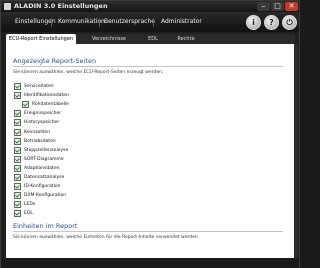 Image resolution: width=320 pixels, height=268 pixels. Describe the element at coordinates (42, 187) in the screenshot. I see `checkbox-label: ID-Konfiguration` at that location.